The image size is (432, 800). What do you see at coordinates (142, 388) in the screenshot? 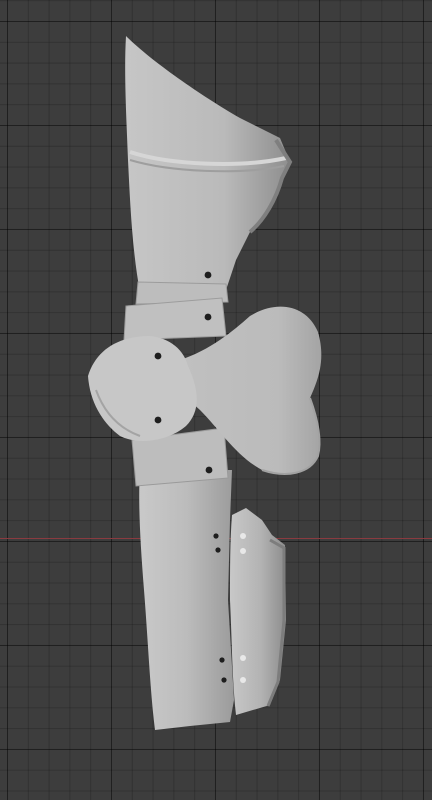
I see `knee-cop` at bounding box center [142, 388].